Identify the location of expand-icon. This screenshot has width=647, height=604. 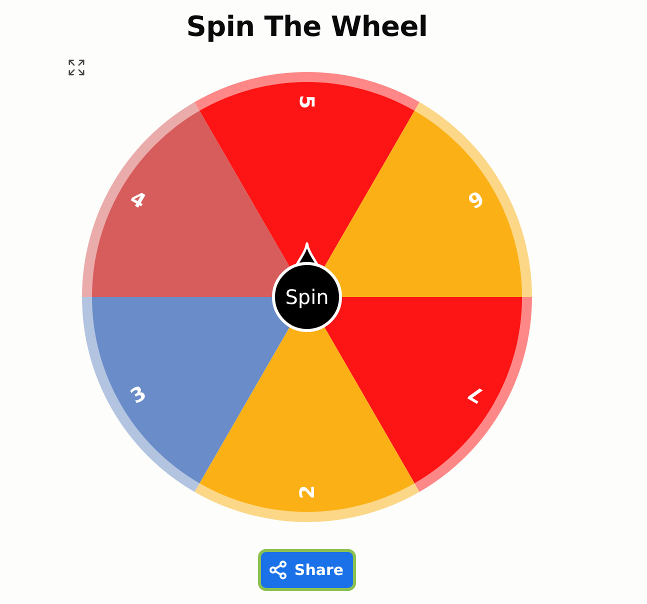
(76, 67).